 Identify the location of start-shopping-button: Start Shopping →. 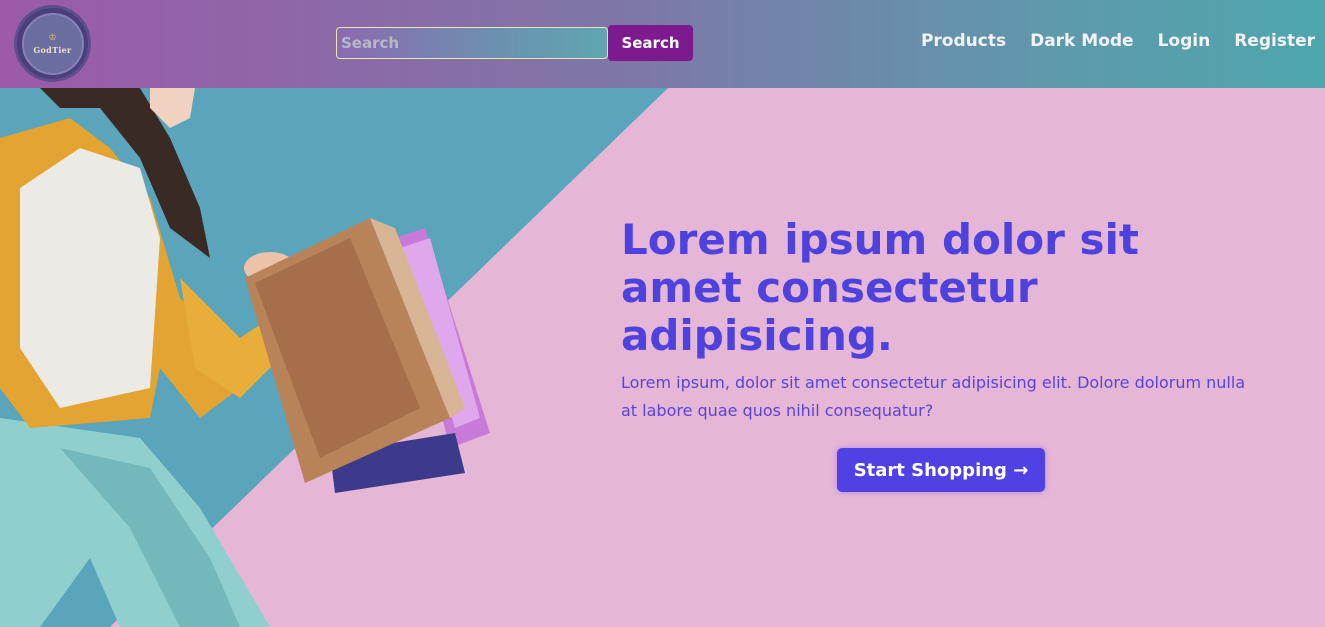
(941, 470).